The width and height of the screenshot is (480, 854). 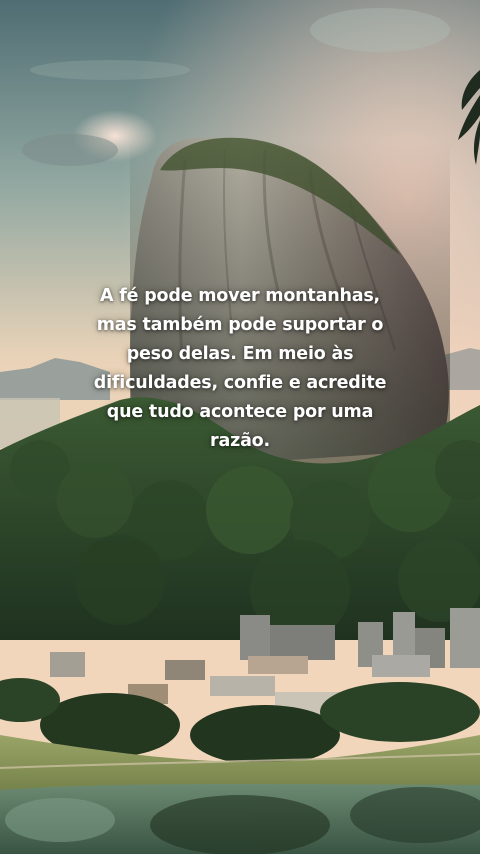 What do you see at coordinates (240, 383) in the screenshot?
I see `quote-line: dificuldades, confie e acredite` at bounding box center [240, 383].